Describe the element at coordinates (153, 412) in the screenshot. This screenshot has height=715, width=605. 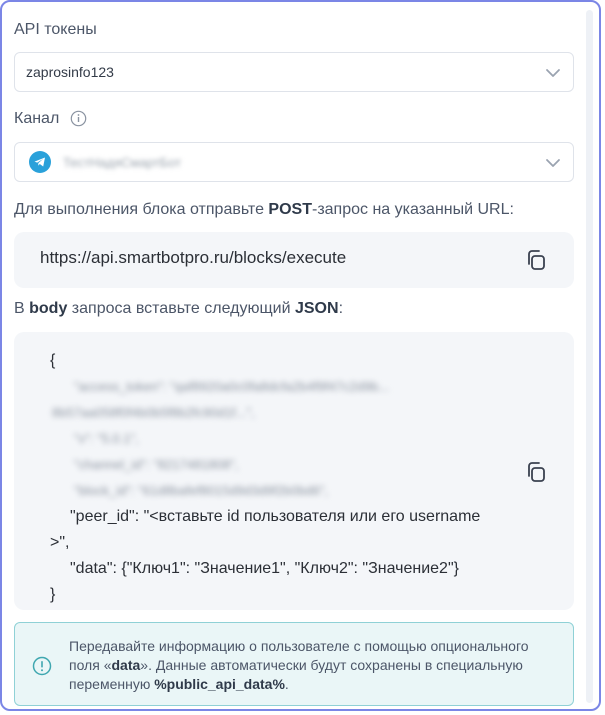
I see `json-hidden-line: 8b57aa058f0f4b0b5f8b2fc90d1f...",` at that location.